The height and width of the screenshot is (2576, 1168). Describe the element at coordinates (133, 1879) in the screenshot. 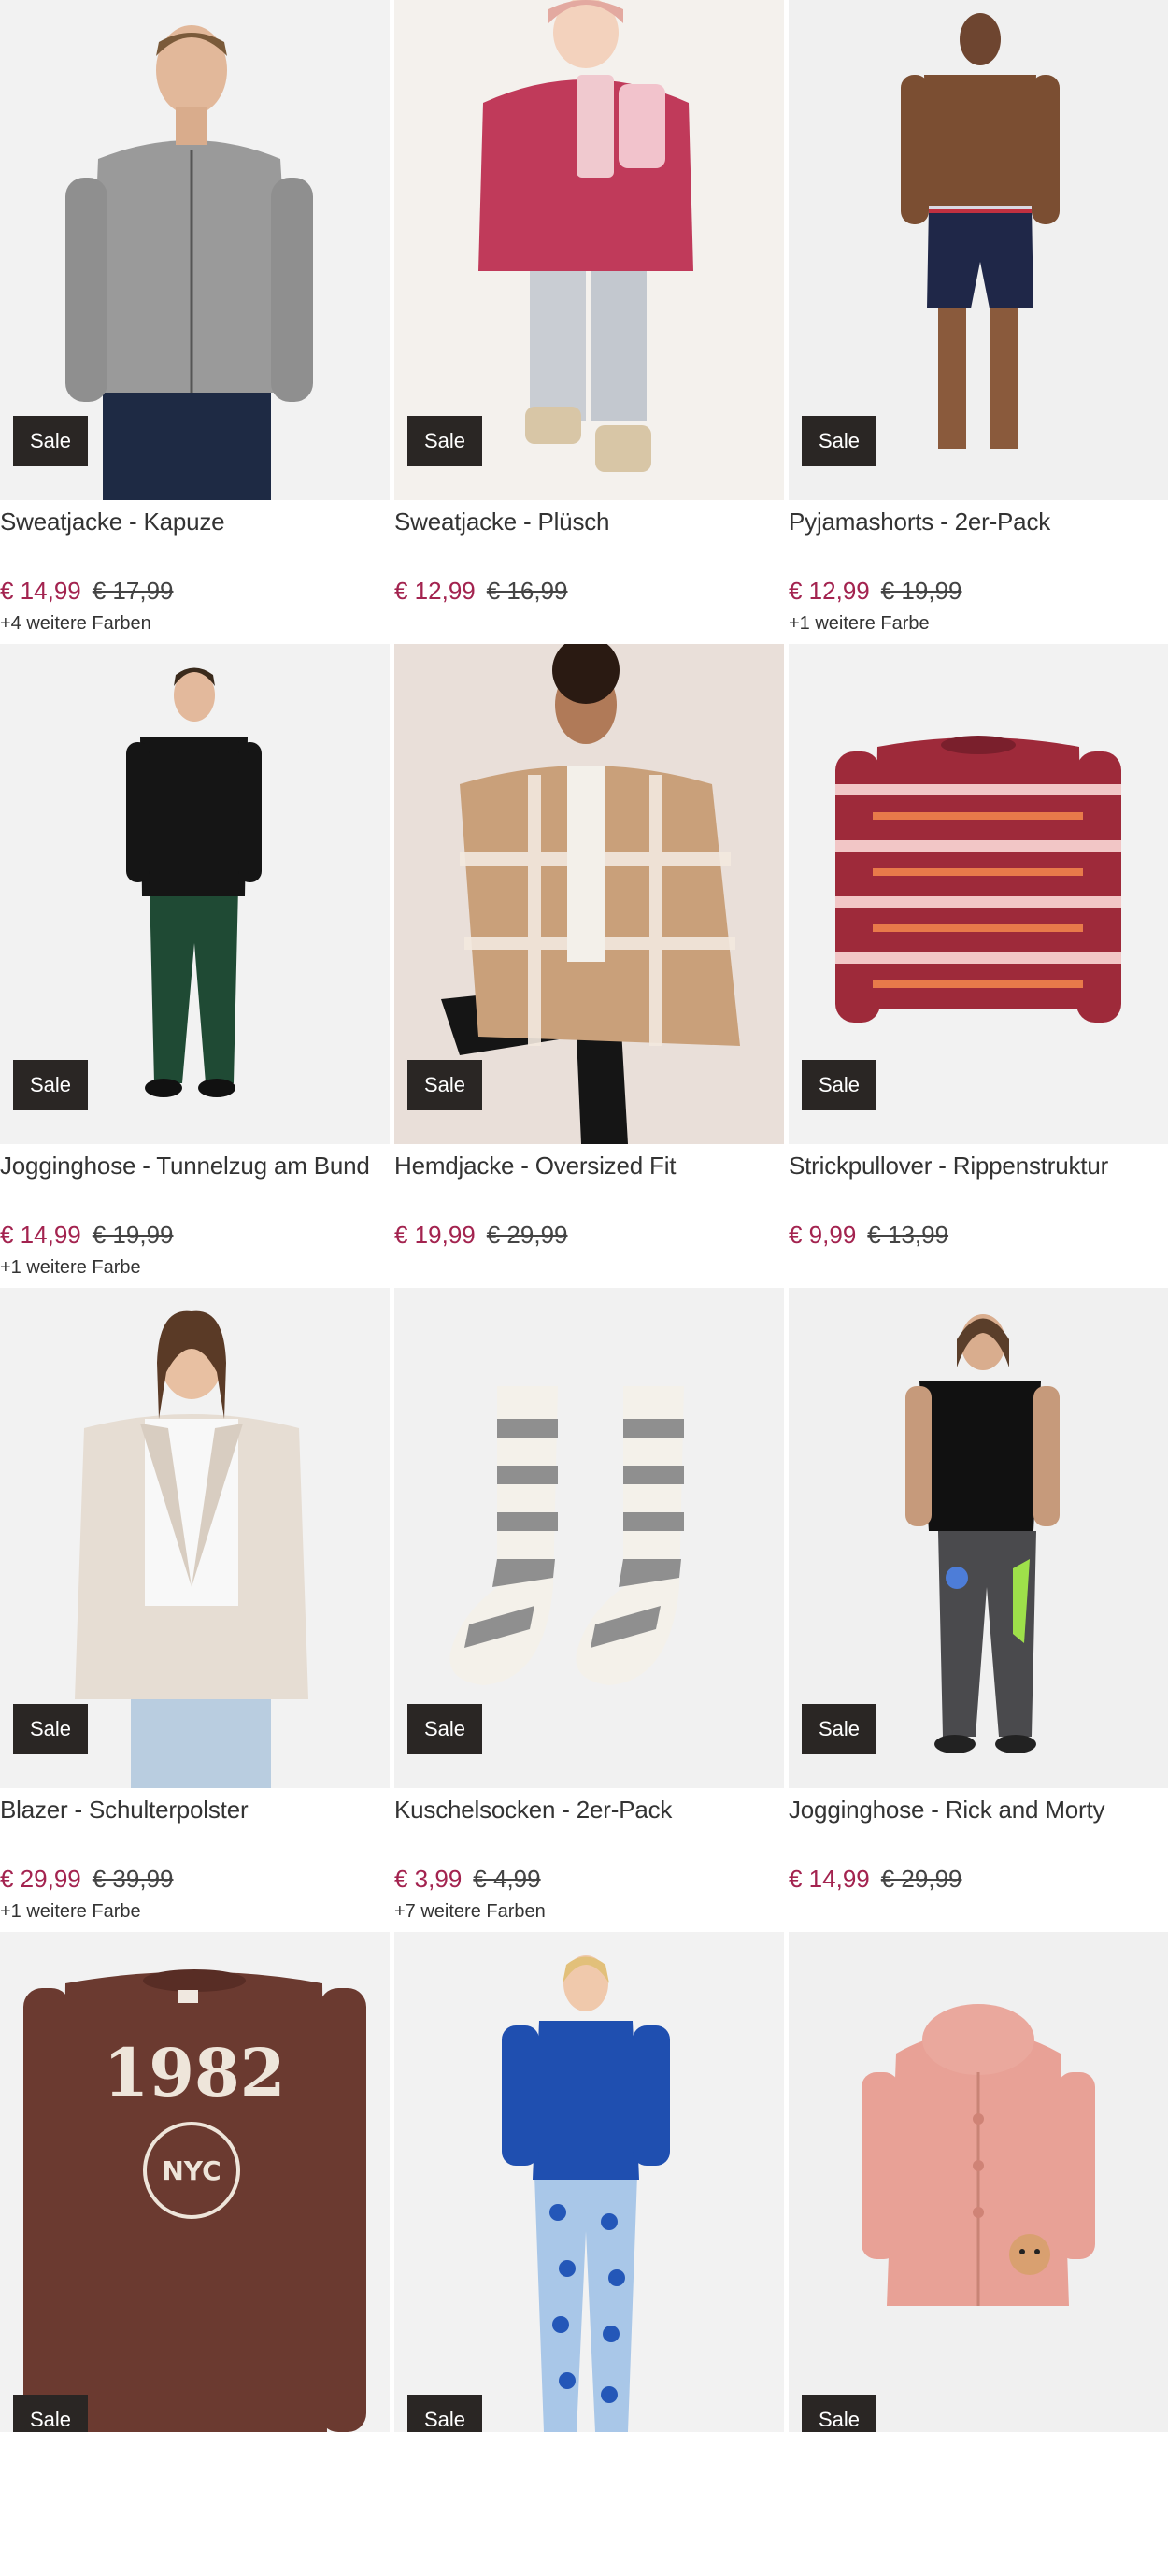

I see `product-old-price: € 39,99` at that location.